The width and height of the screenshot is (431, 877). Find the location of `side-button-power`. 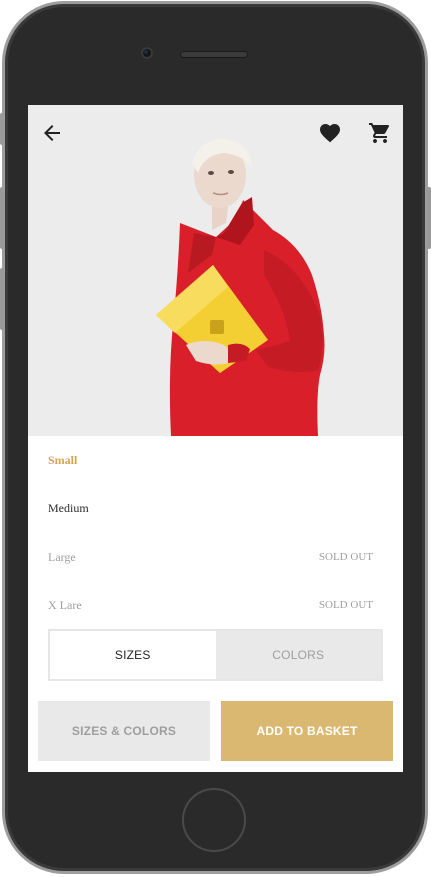

side-button-power is located at coordinates (429, 218).